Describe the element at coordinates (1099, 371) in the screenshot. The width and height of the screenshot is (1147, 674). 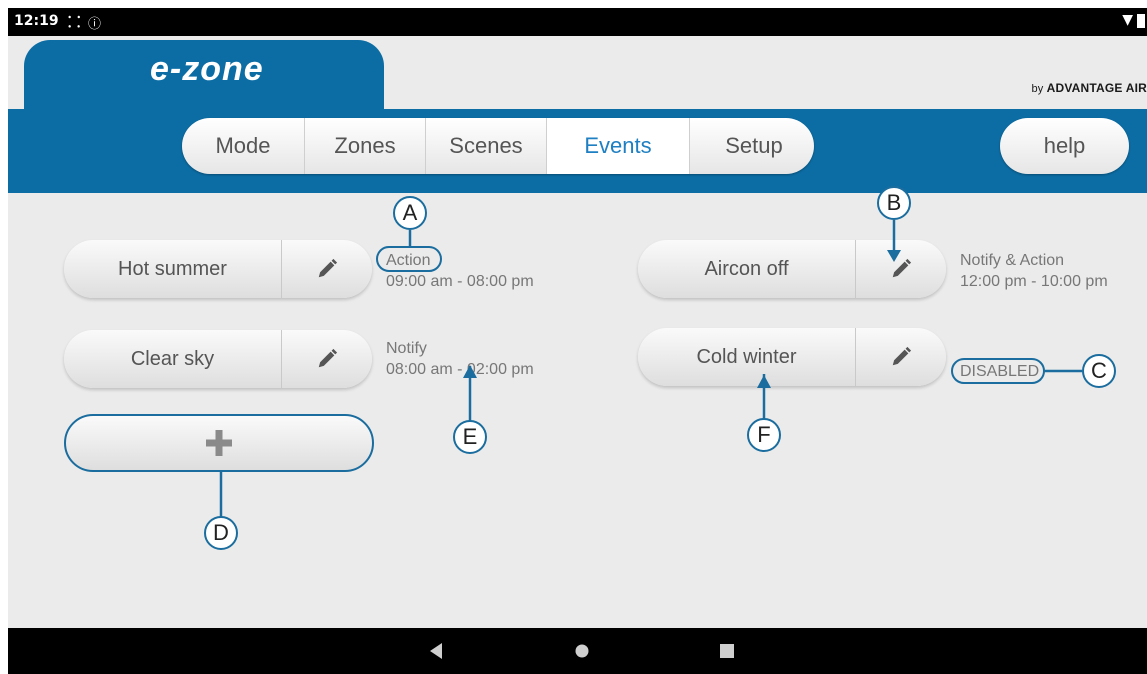
I see `callout-c: C` at that location.